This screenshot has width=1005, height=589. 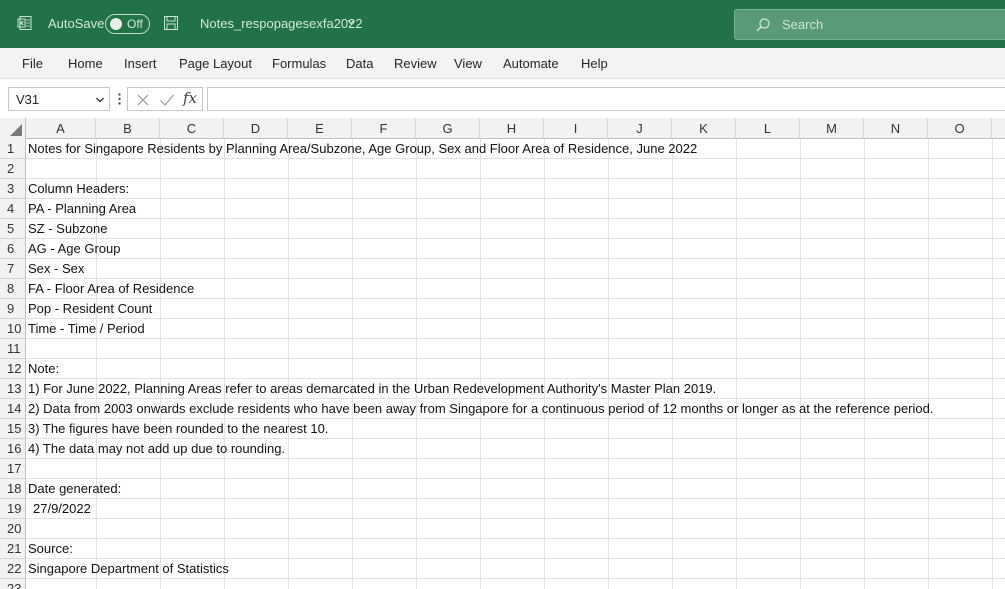 I want to click on insert-function-icon: fx, so click(x=190, y=98).